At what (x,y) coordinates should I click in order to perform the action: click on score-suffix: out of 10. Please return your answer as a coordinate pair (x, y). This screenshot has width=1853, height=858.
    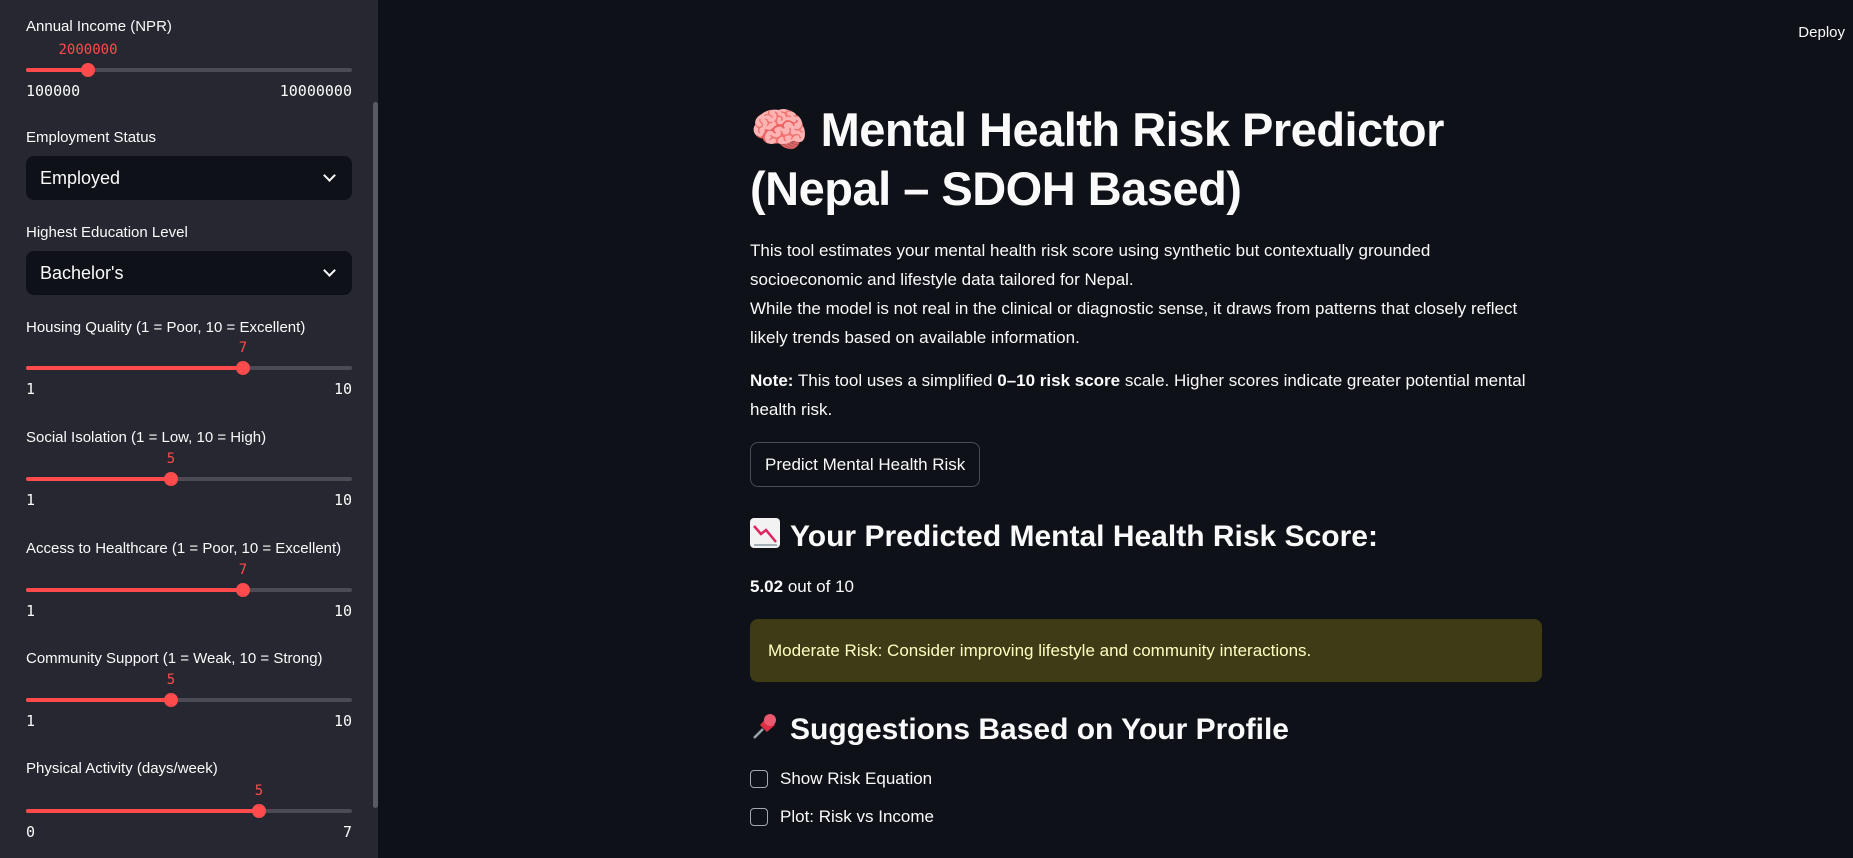
    Looking at the image, I should click on (818, 586).